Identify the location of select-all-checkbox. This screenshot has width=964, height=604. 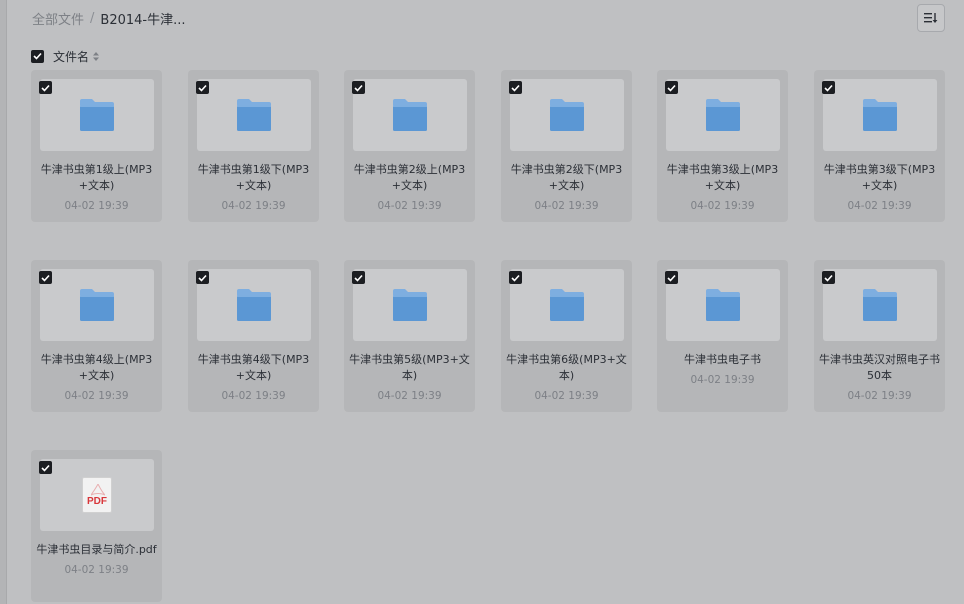
(37, 56).